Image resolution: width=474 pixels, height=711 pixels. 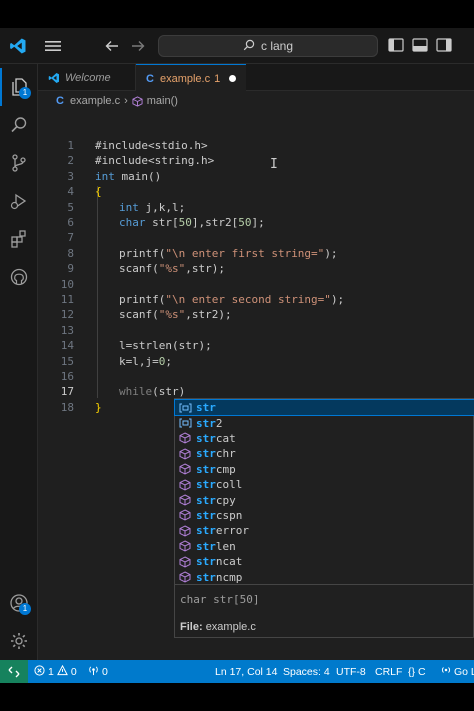 I want to click on run-debug-icon, so click(x=19, y=201).